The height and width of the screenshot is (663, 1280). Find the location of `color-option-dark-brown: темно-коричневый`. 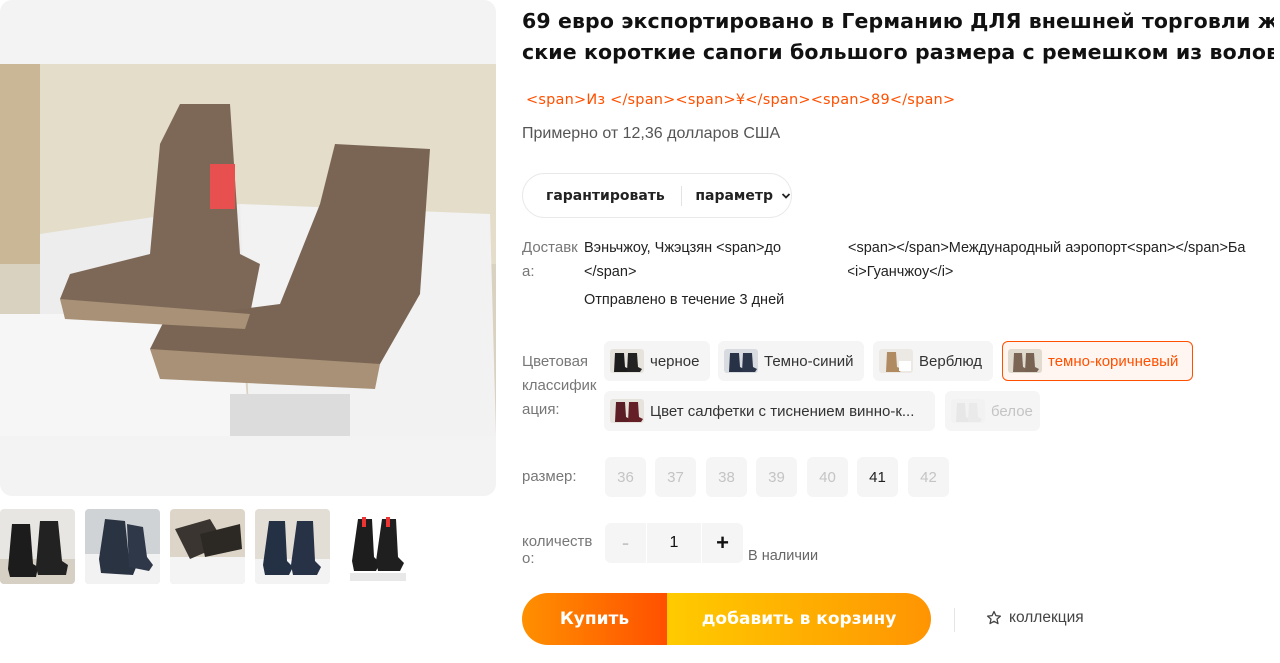

color-option-dark-brown: темно-коричневый is located at coordinates (1097, 361).